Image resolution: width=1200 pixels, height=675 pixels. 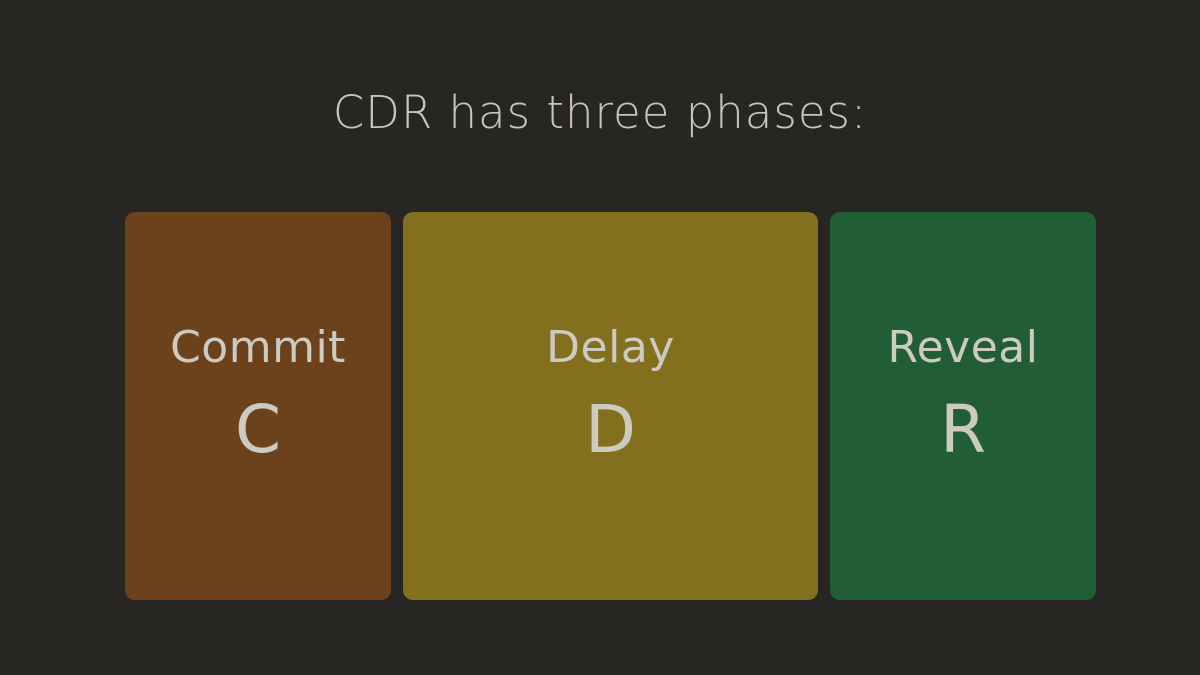 I want to click on phase-card-commit: Commit C, so click(x=258, y=406).